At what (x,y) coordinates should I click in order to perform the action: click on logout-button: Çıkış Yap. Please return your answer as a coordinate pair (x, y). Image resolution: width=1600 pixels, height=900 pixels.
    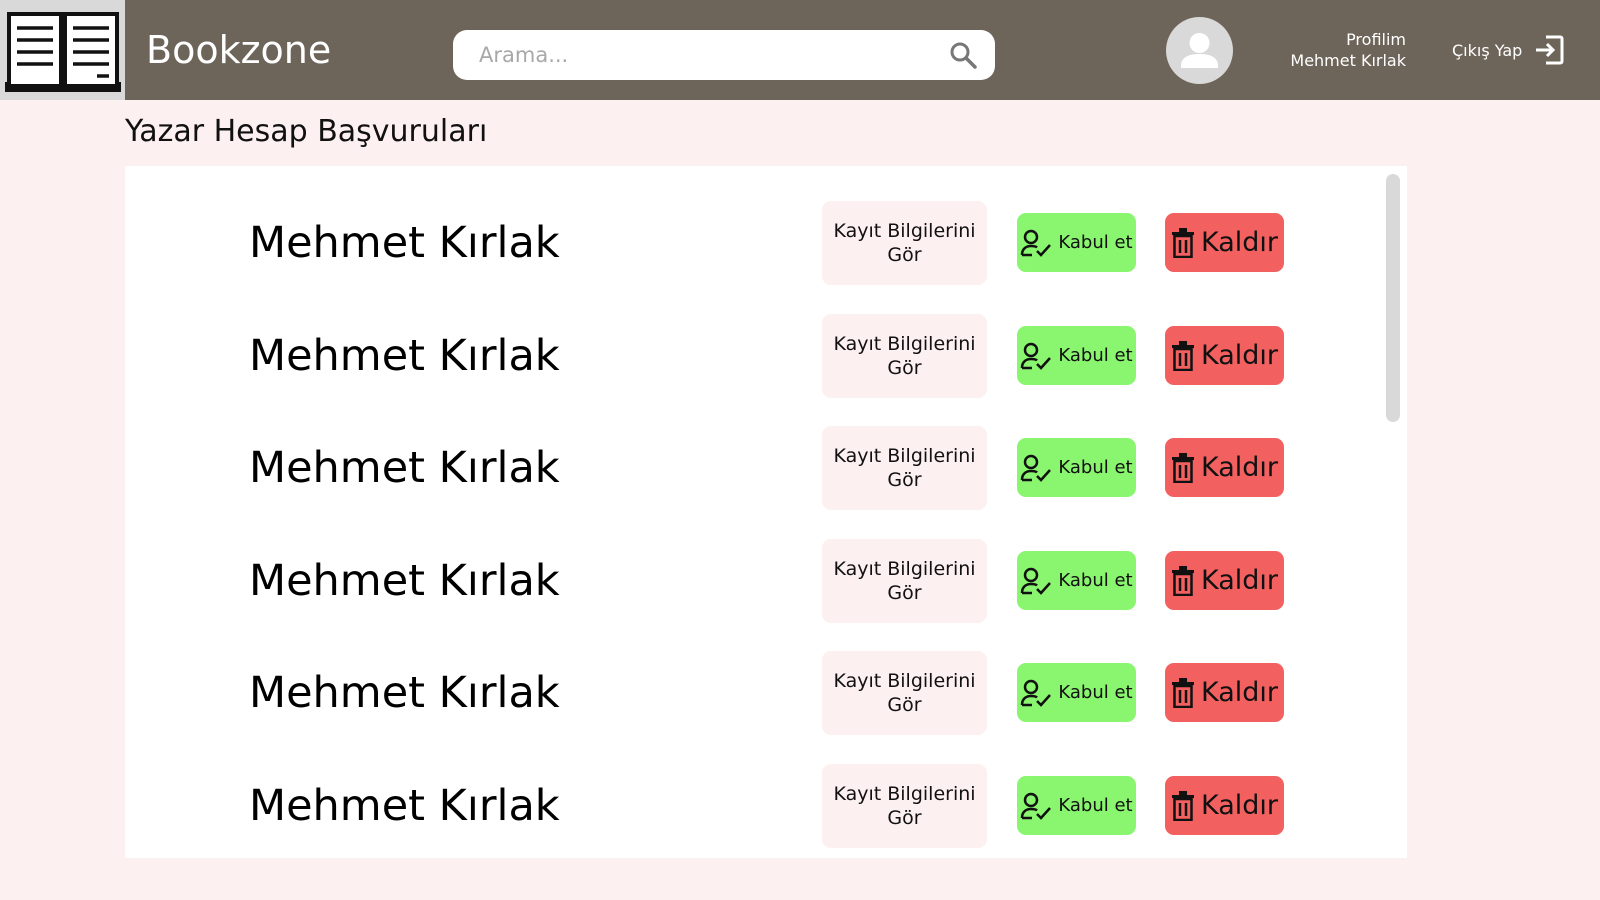
    Looking at the image, I should click on (1509, 50).